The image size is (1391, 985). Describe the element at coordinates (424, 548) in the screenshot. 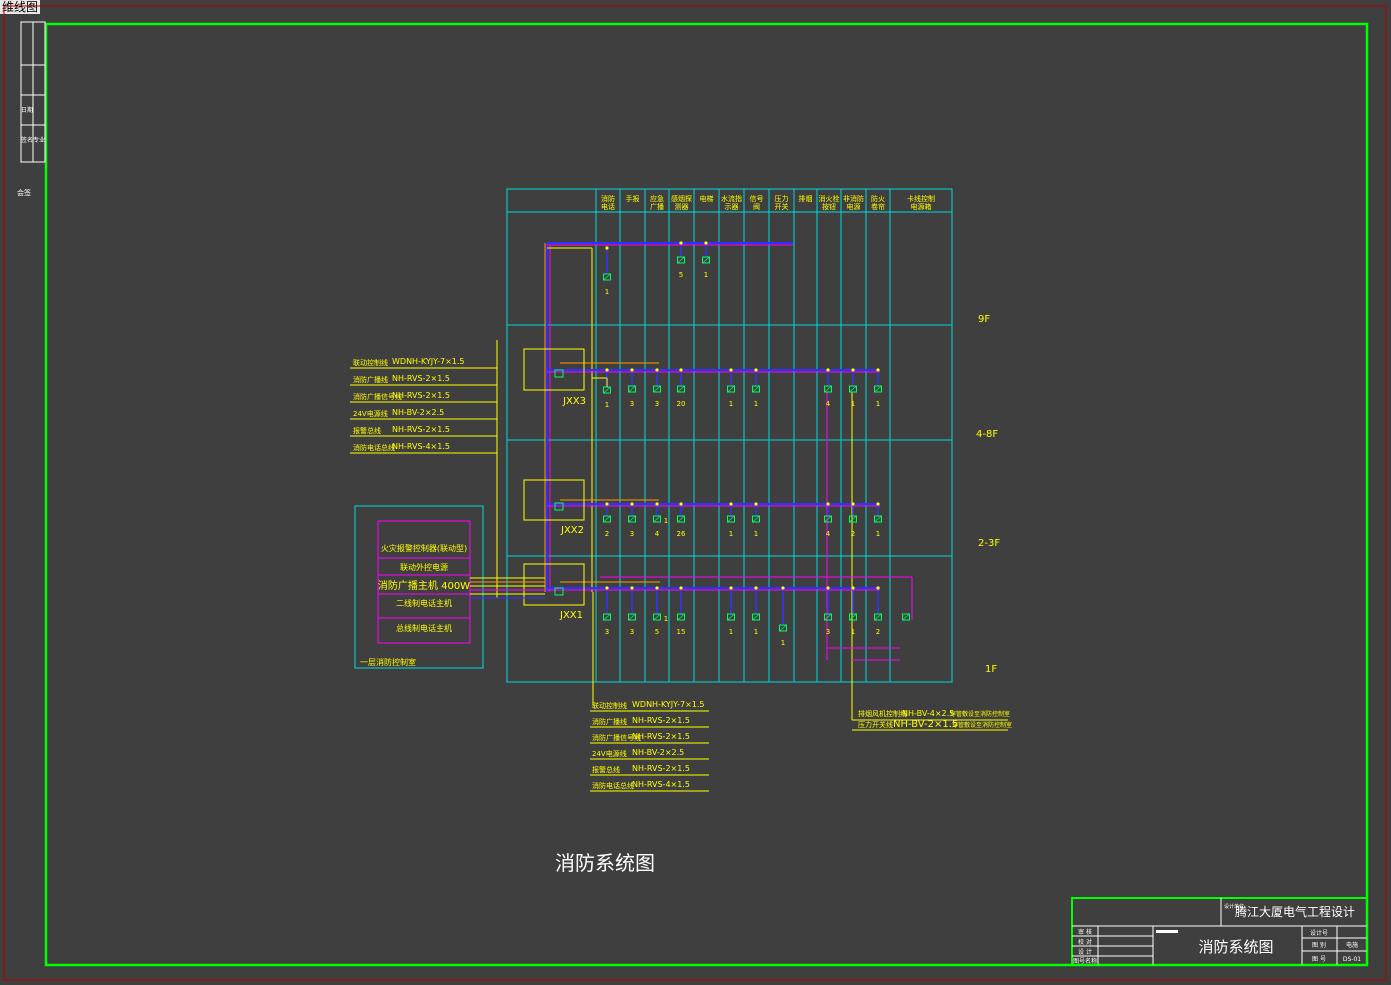

I see `control-room-item-1: 火灾报警控制器(联动型)` at that location.